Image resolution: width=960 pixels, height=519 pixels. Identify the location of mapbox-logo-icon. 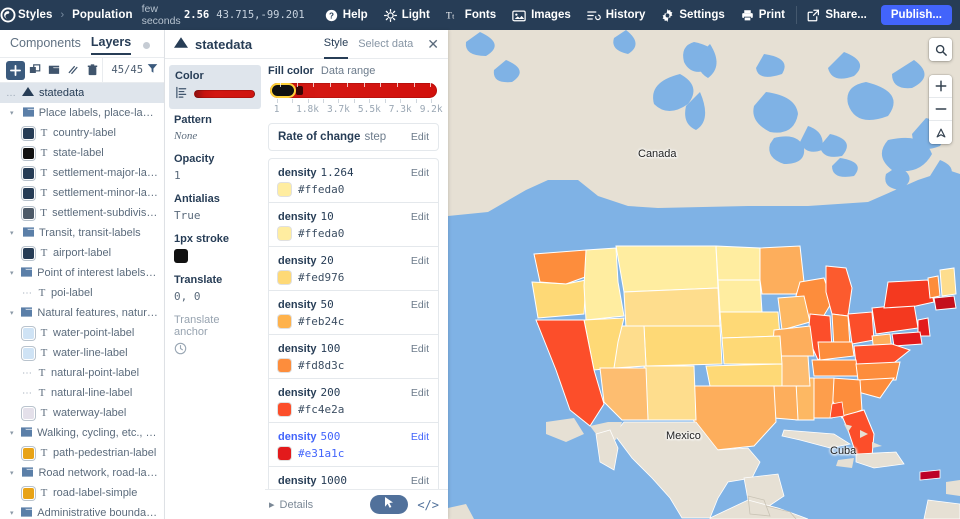
(8, 15).